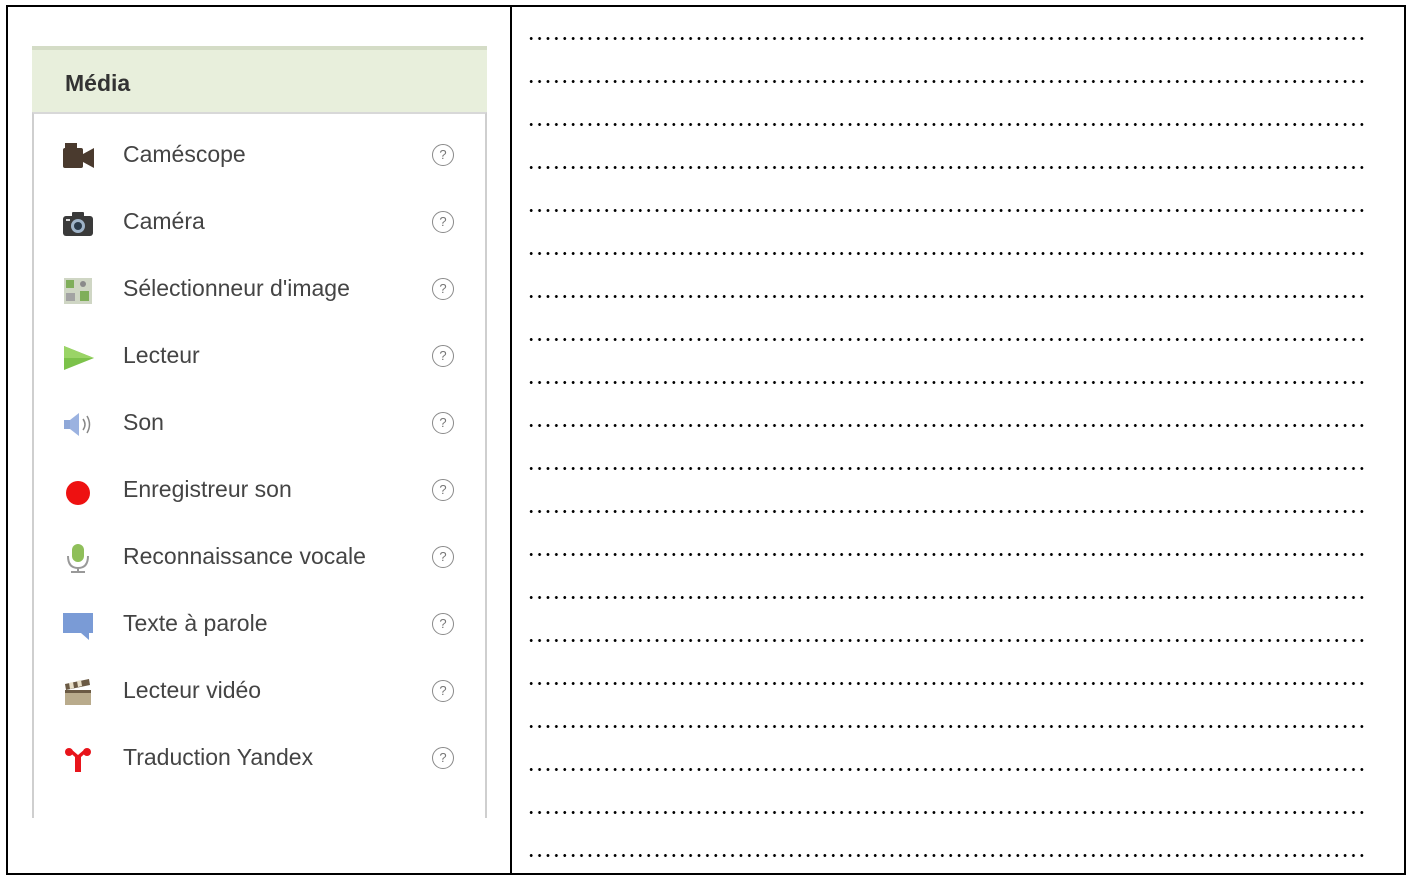  What do you see at coordinates (259, 424) in the screenshot?
I see `palette-item-sound: Son ?` at bounding box center [259, 424].